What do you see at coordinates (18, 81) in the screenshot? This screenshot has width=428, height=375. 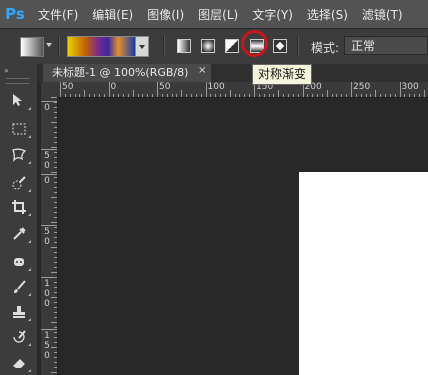 I see `panel-grip` at bounding box center [18, 81].